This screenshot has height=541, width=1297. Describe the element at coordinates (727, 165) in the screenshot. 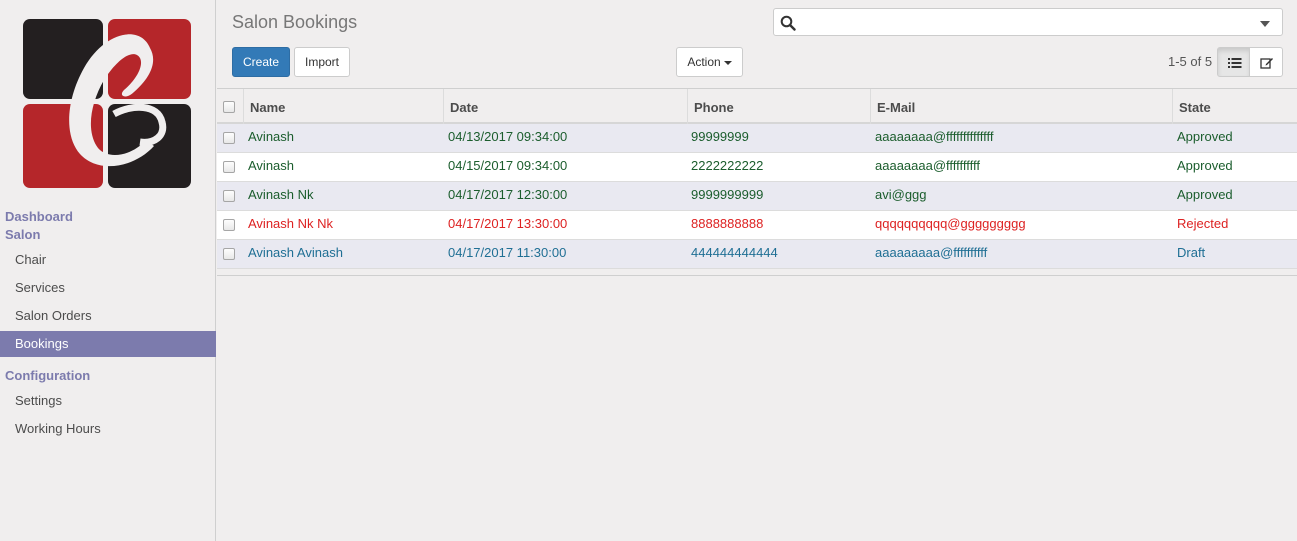

I see `cell-phone: 2222222222` at that location.